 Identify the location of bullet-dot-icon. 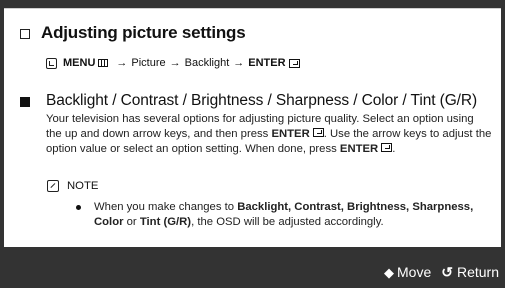
(78, 207).